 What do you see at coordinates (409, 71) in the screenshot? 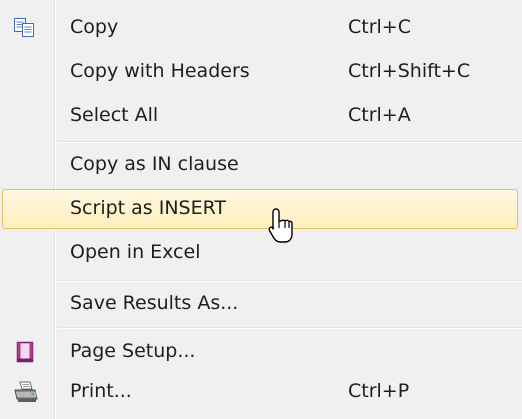
I see `menu-item-shortcut: Ctrl+Shift+C` at bounding box center [409, 71].